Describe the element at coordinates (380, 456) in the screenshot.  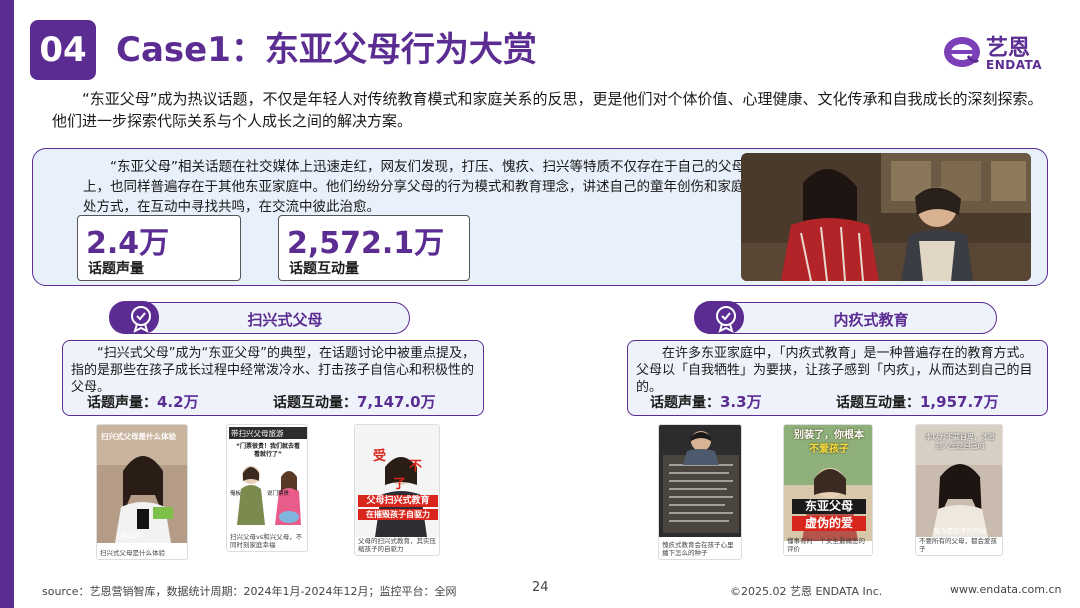
I see `thumb-overlay-char: 受` at that location.